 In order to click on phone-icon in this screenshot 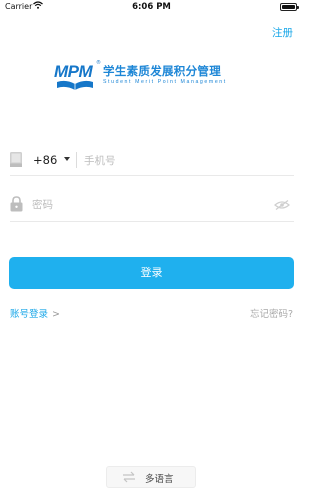, I will do `click(16, 159)`.